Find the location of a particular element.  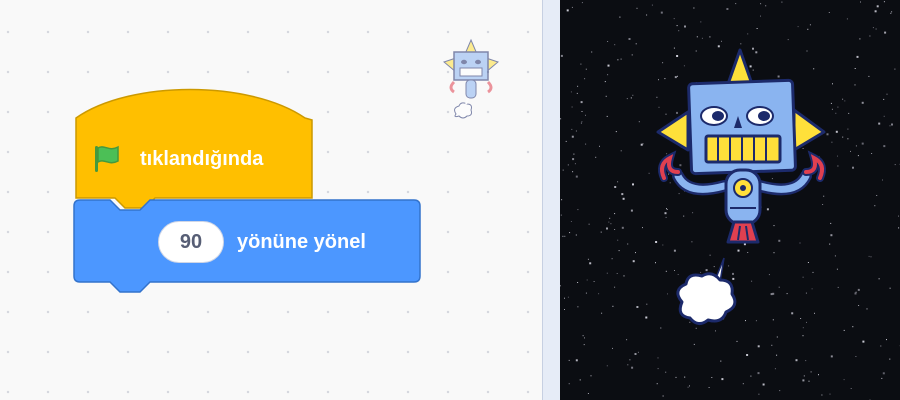

stage-divider is located at coordinates (551, 200).